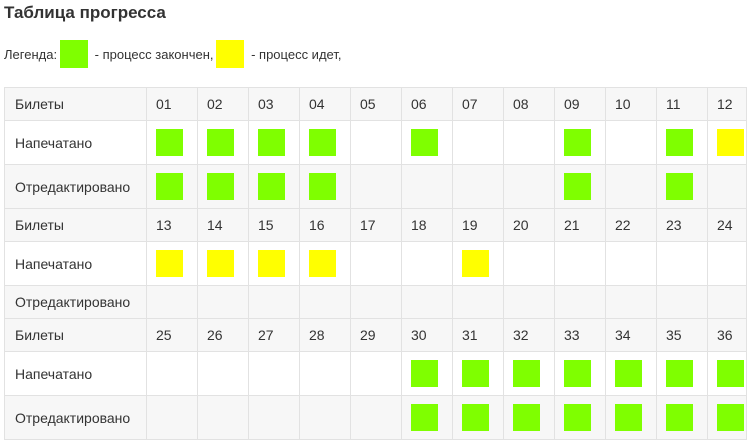 Image resolution: width=749 pixels, height=445 pixels. What do you see at coordinates (427, 335) in the screenshot?
I see `ticket-number: 30` at bounding box center [427, 335].